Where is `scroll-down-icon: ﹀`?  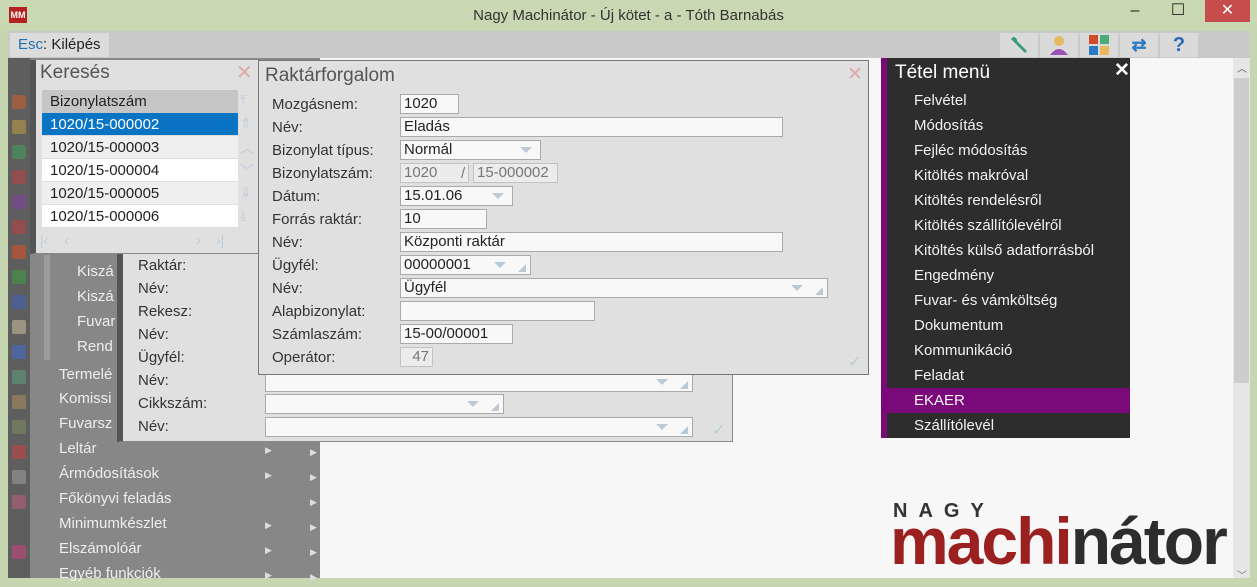
scroll-down-icon: ﹀ is located at coordinates (1242, 574).